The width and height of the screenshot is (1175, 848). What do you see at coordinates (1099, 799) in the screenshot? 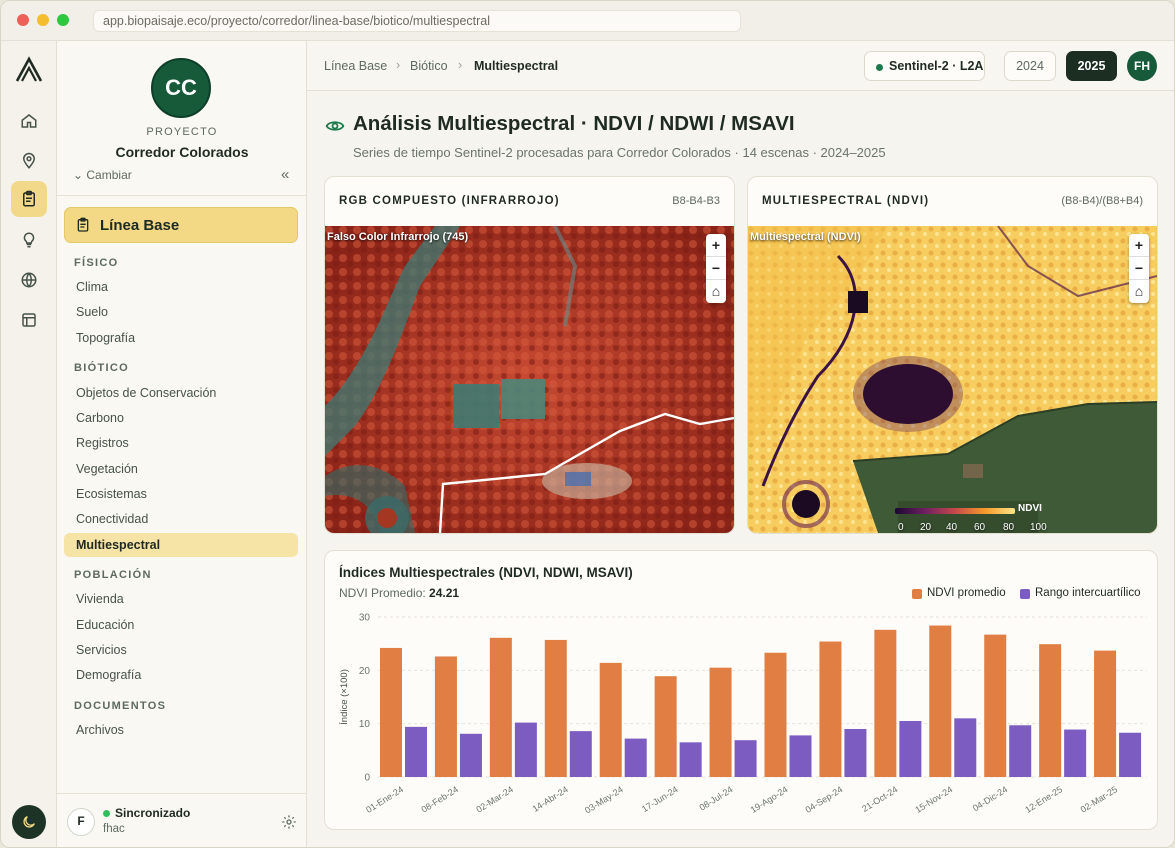
I see `x-tick-label: 02-Mar-25` at bounding box center [1099, 799].